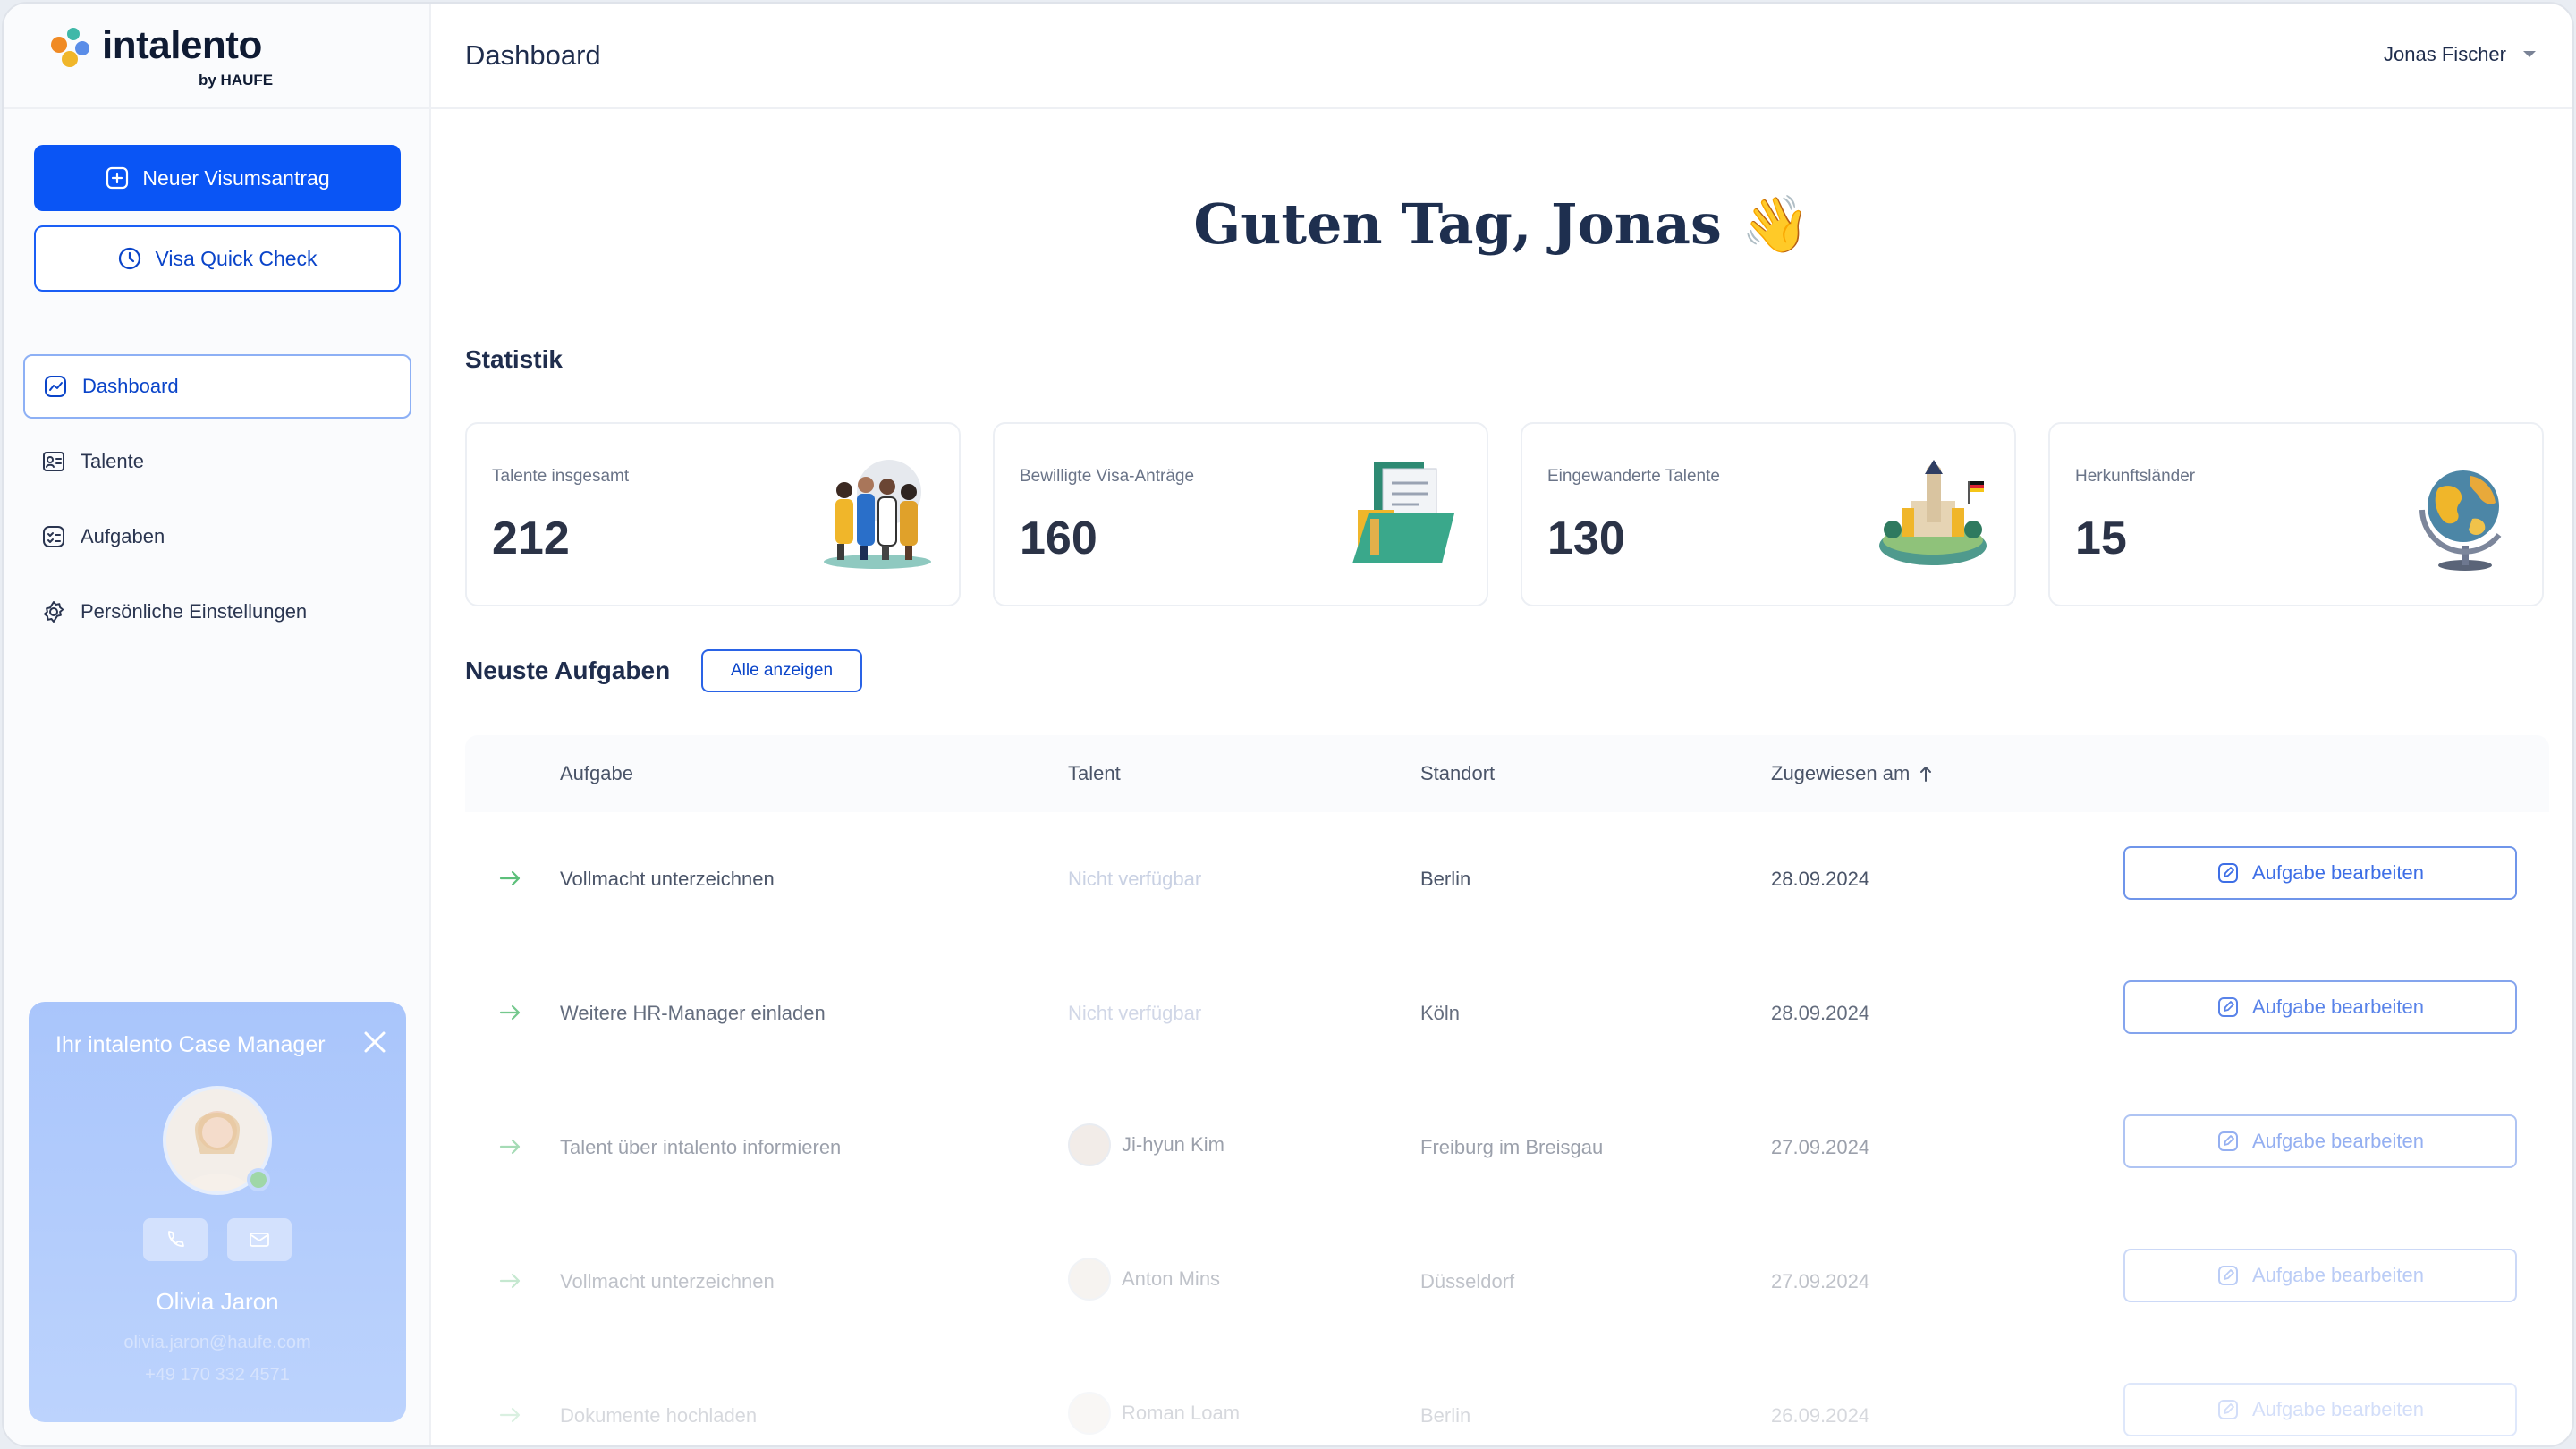 Image resolution: width=2576 pixels, height=1449 pixels. Describe the element at coordinates (1501, 224) in the screenshot. I see `greeting: Guten Tag, Jonas 👋` at that location.